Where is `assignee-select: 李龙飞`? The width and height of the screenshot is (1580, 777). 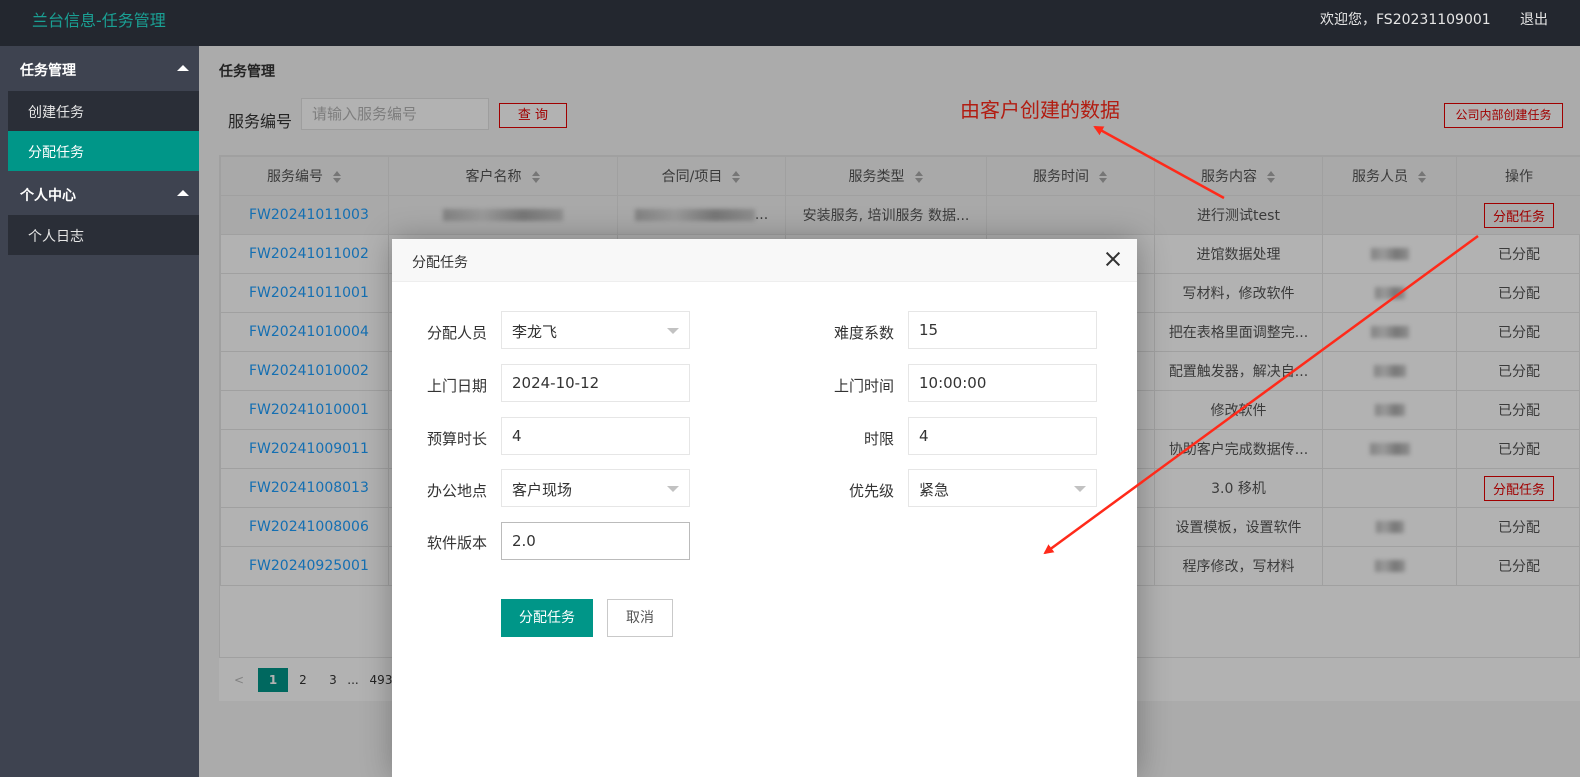
assignee-select: 李龙飞 is located at coordinates (595, 330).